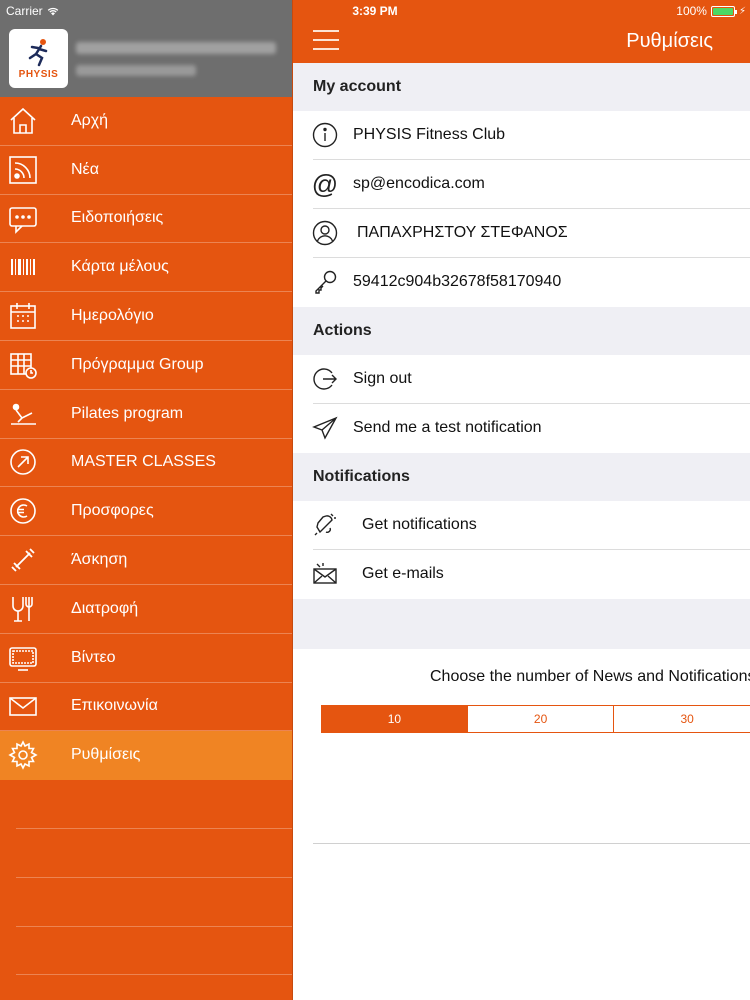  What do you see at coordinates (146, 219) in the screenshot?
I see `sidebar-item-notifications: Ειδοποιήσεις` at bounding box center [146, 219].